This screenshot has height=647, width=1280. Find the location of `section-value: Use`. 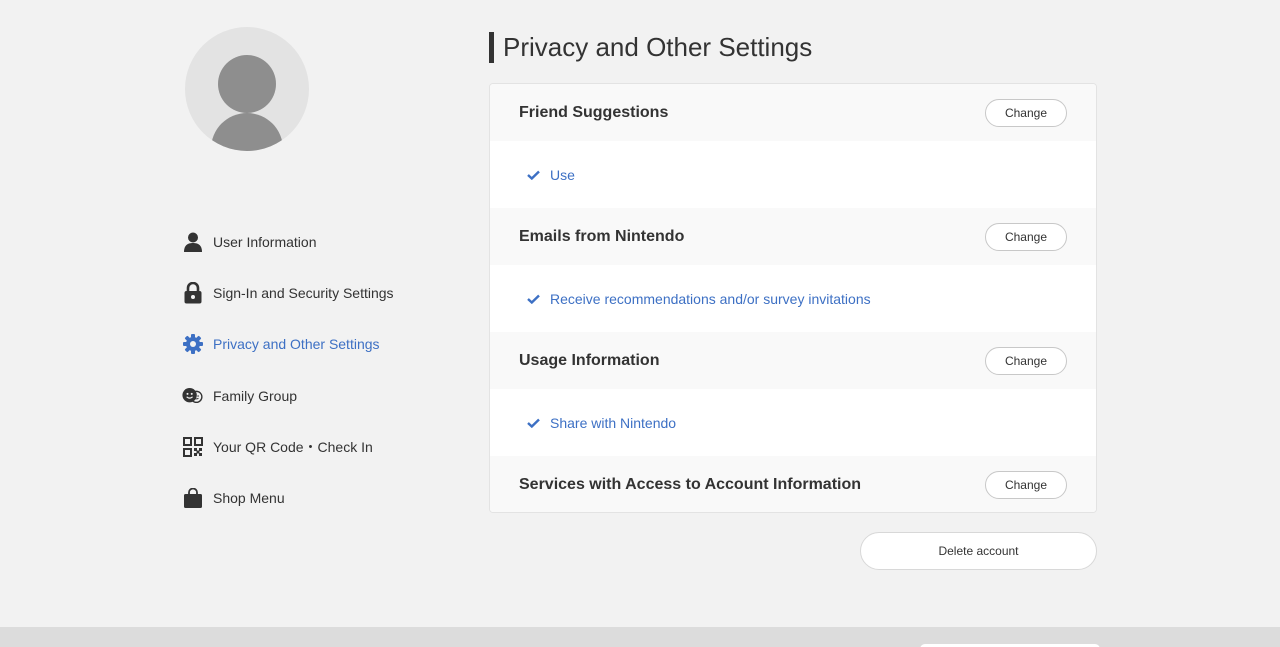

section-value: Use is located at coordinates (562, 175).